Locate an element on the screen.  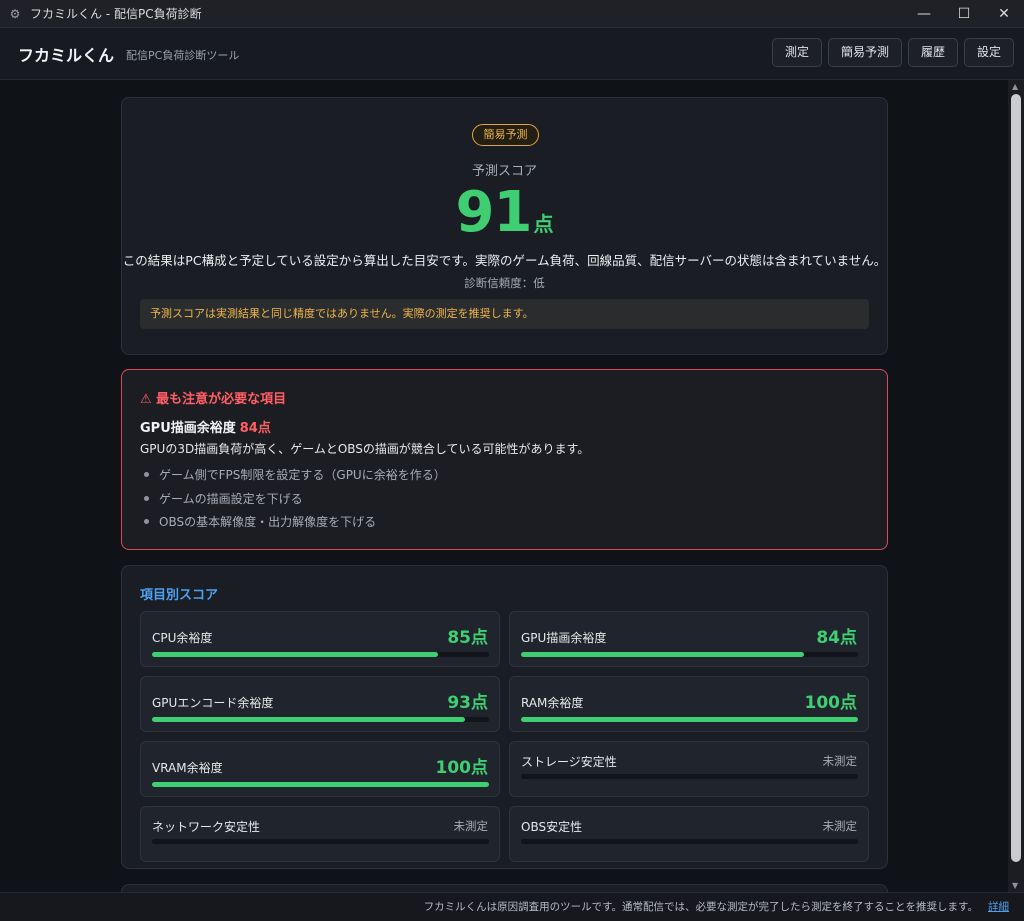
list-item: OBSの基本解像度・出力解像度を下げる is located at coordinates (295, 523).